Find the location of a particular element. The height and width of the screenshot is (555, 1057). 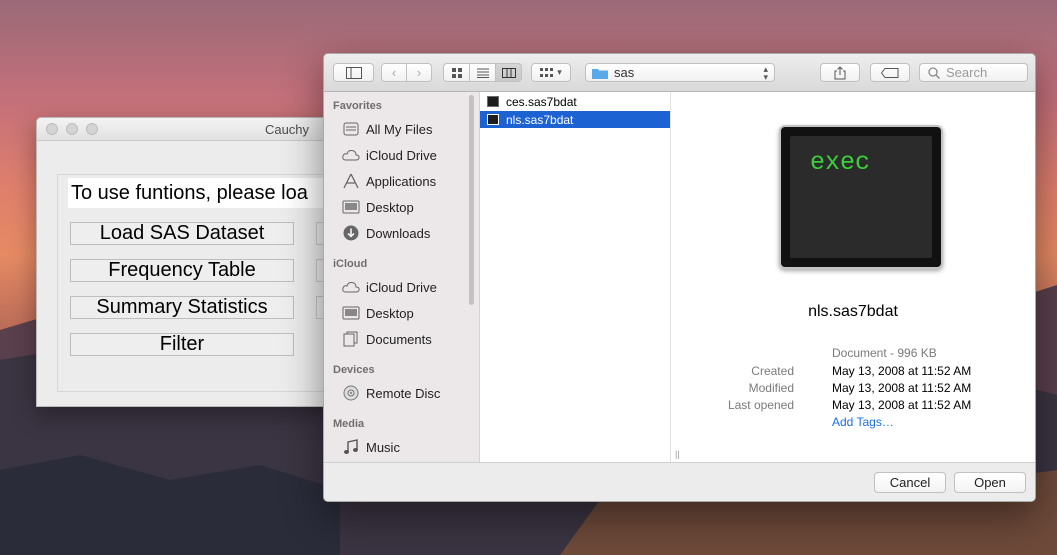

chevron-down-icon: ▾ is located at coordinates (559, 72).